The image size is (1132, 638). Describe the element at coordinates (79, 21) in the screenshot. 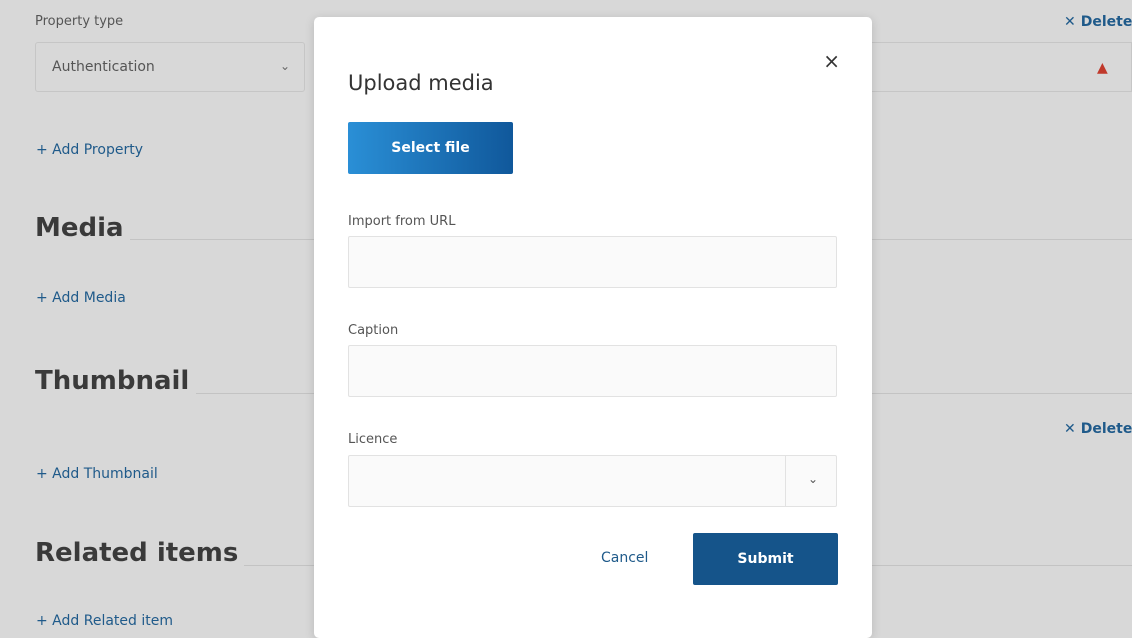

I see `property-type-label: Property type` at that location.